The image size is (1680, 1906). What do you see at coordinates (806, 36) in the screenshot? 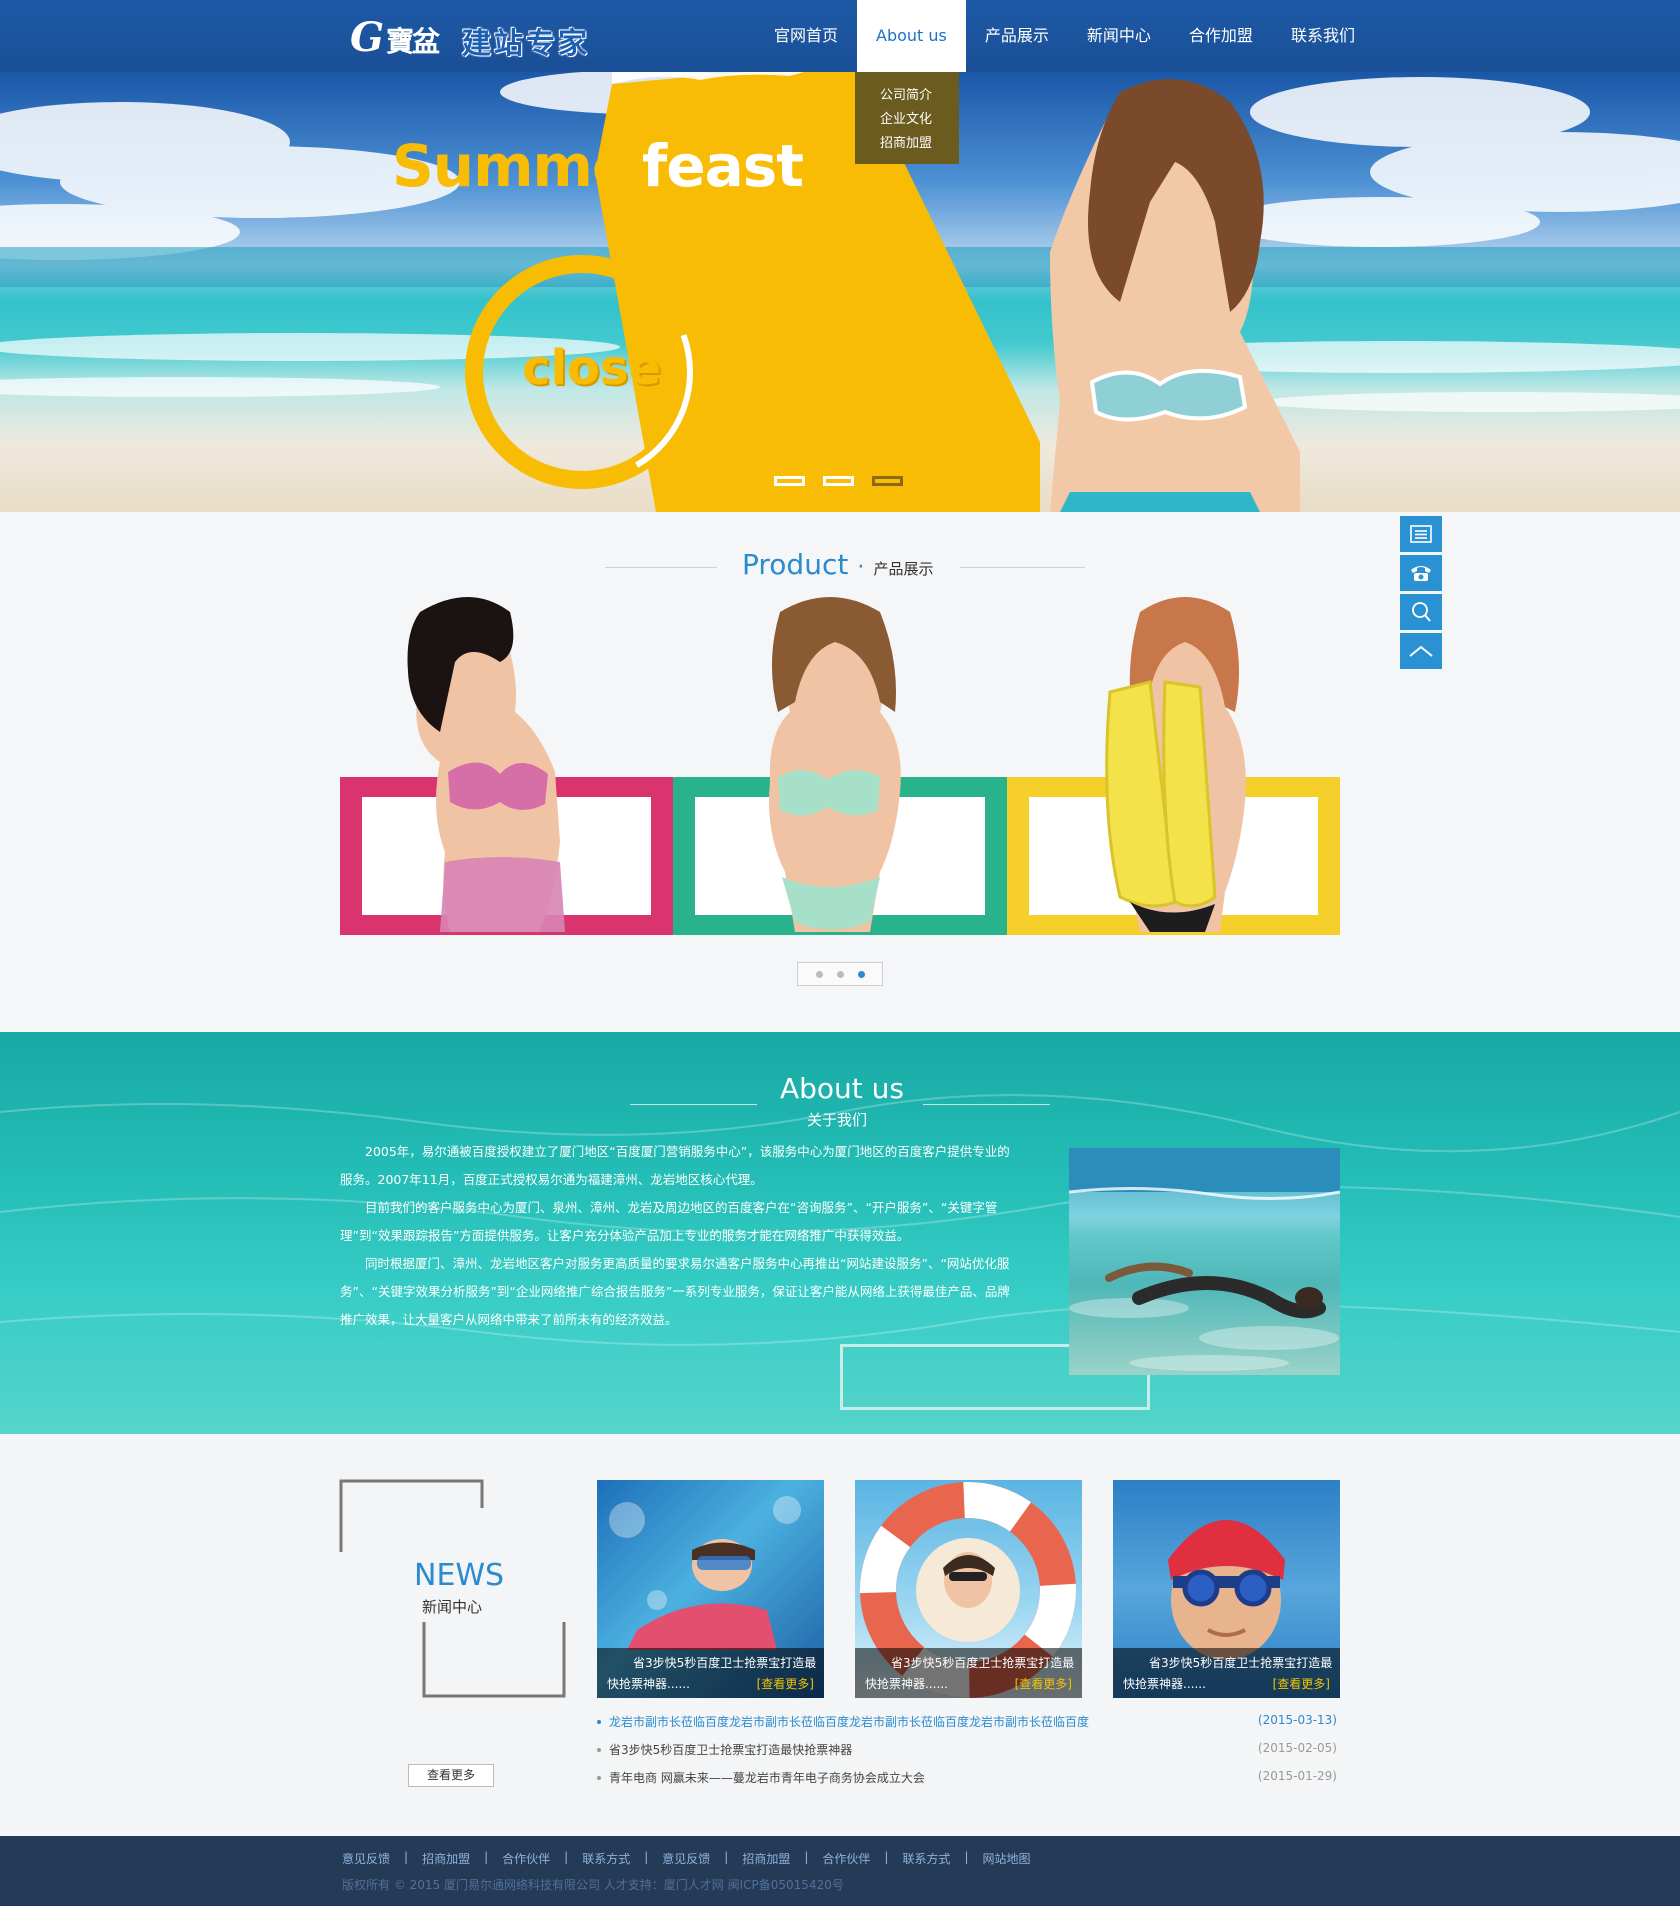
I see `nav-home: 官网首页` at bounding box center [806, 36].